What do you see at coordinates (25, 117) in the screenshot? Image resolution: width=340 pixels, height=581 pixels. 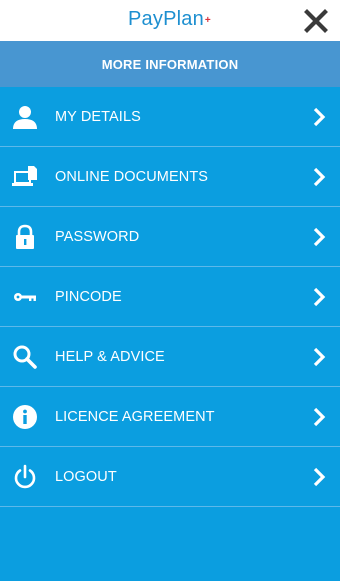 I see `user-icon` at bounding box center [25, 117].